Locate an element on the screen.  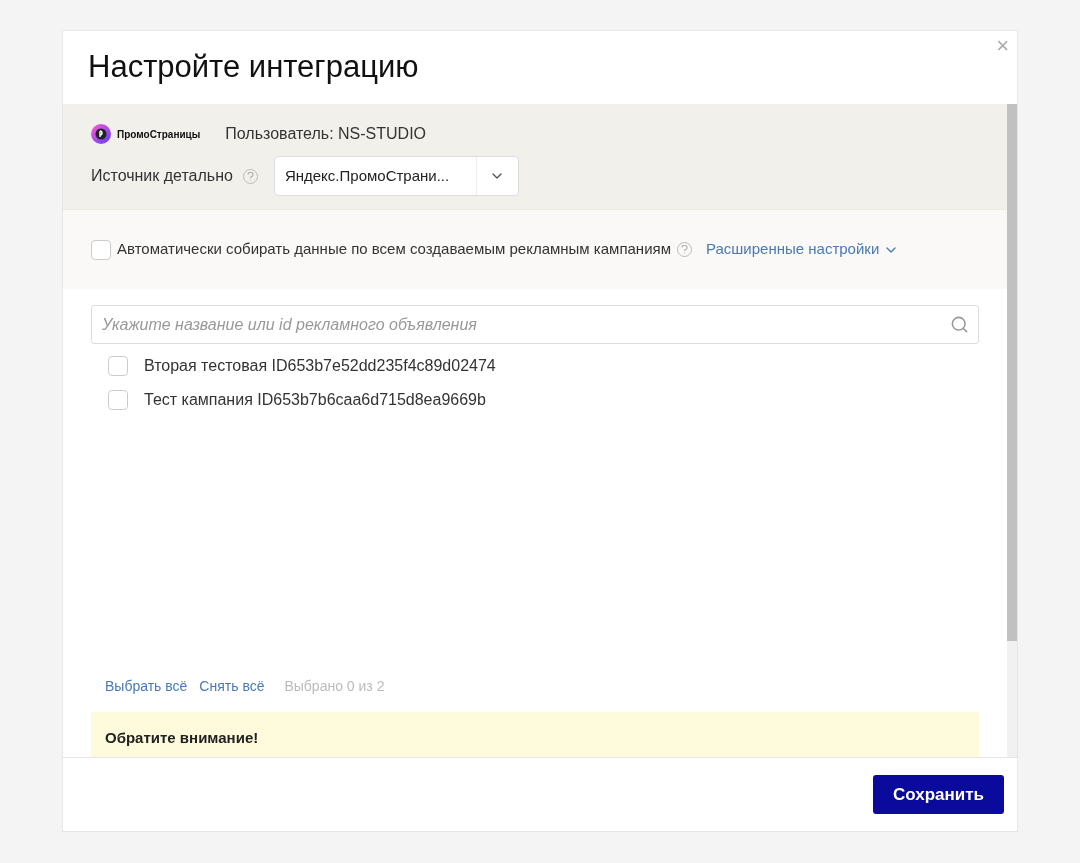
dialog-title: Настройте интеграцию is located at coordinates (253, 67).